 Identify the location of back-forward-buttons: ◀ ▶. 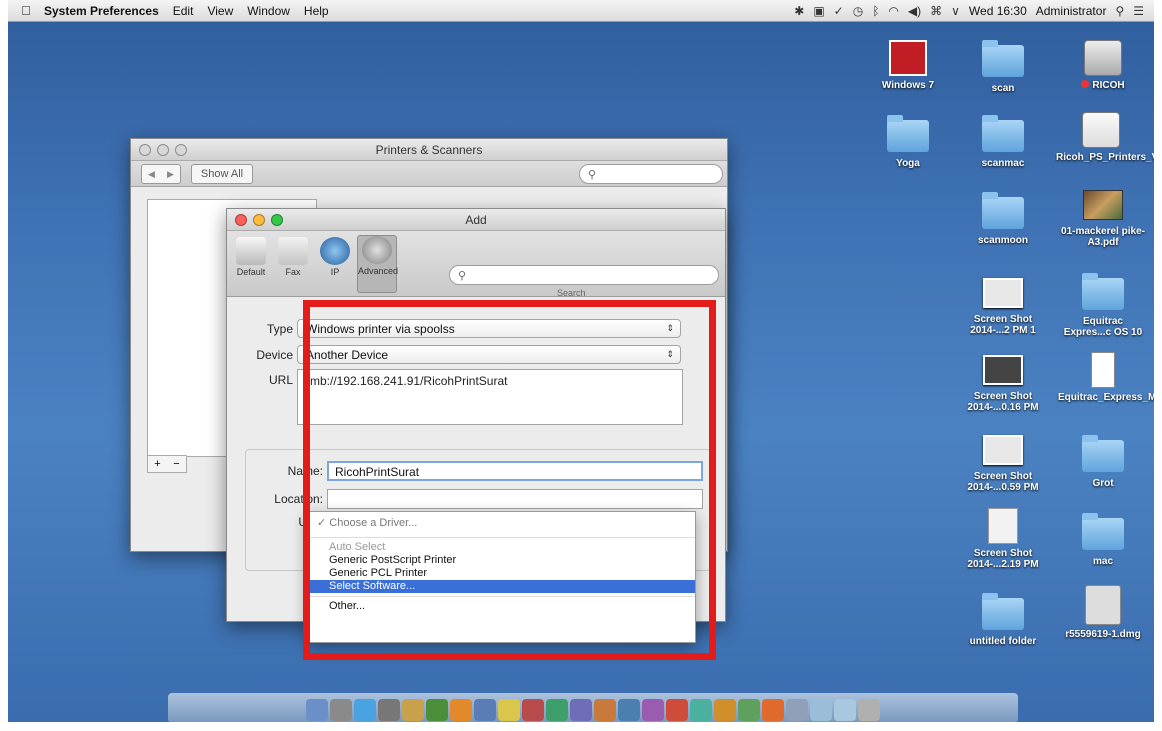
(161, 174).